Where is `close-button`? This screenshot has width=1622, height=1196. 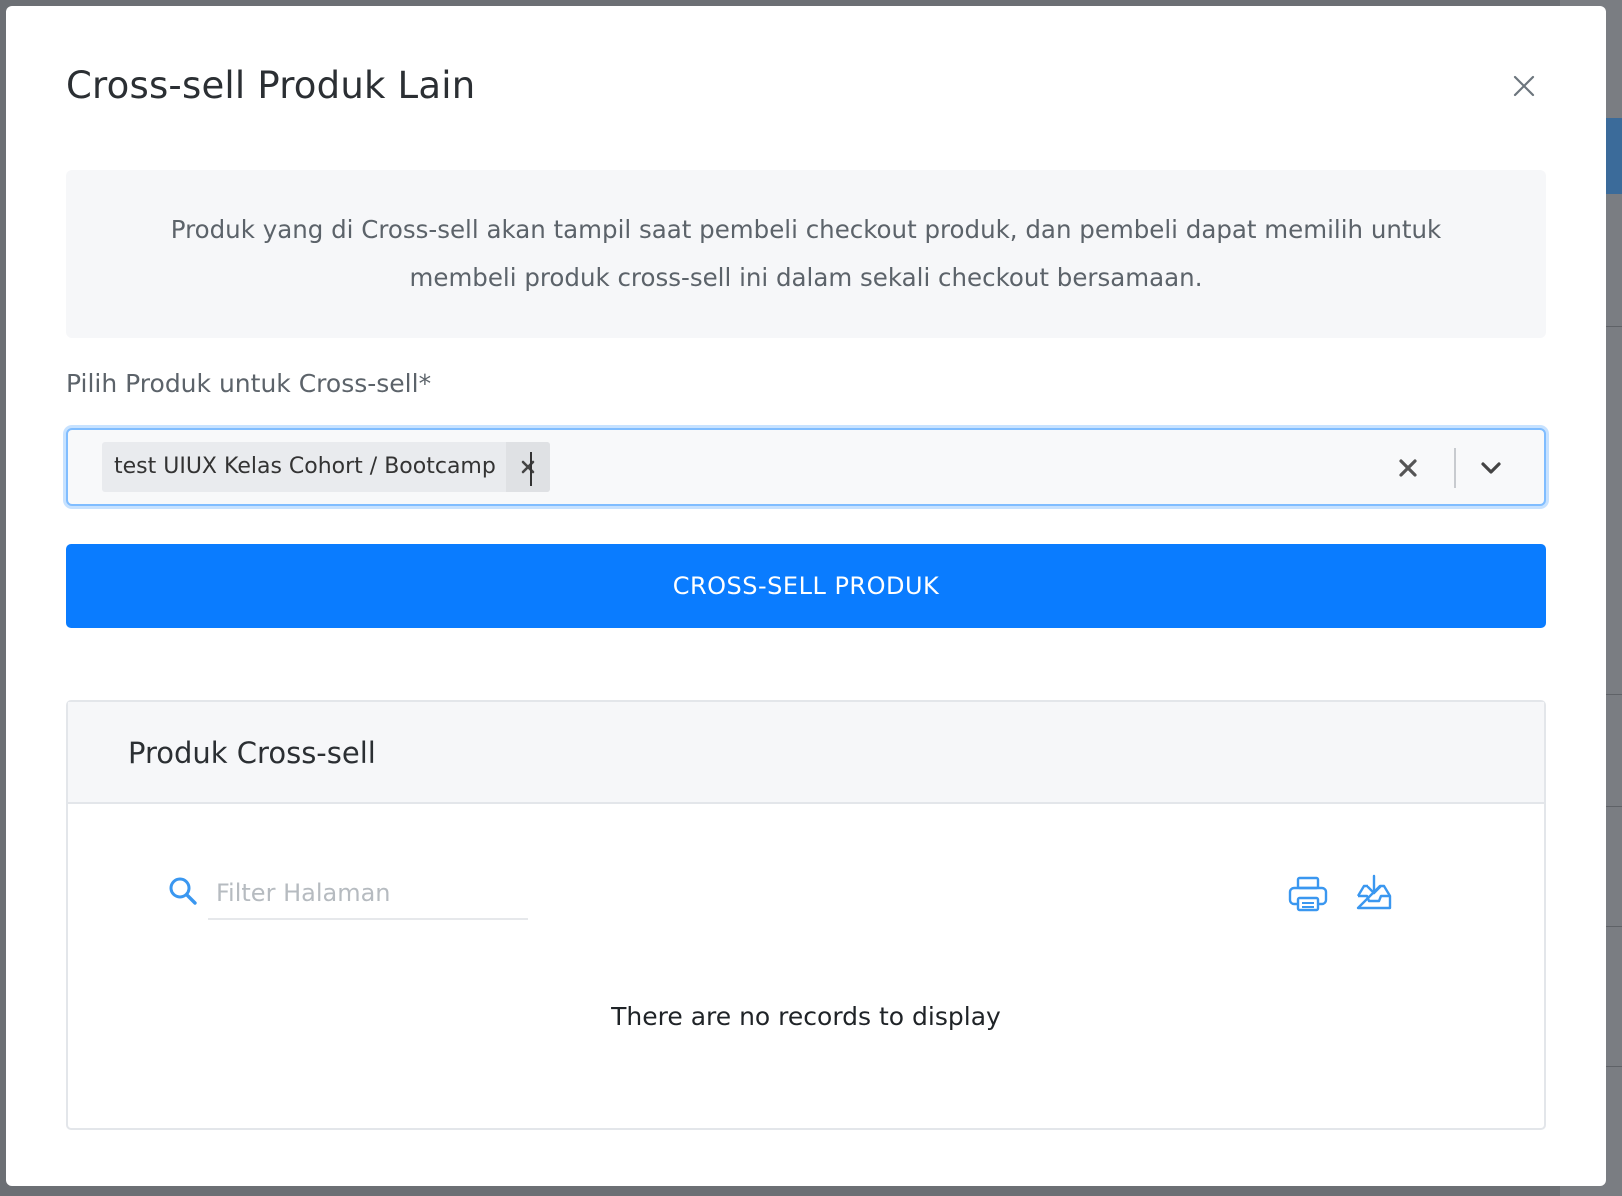
close-button is located at coordinates (1524, 86).